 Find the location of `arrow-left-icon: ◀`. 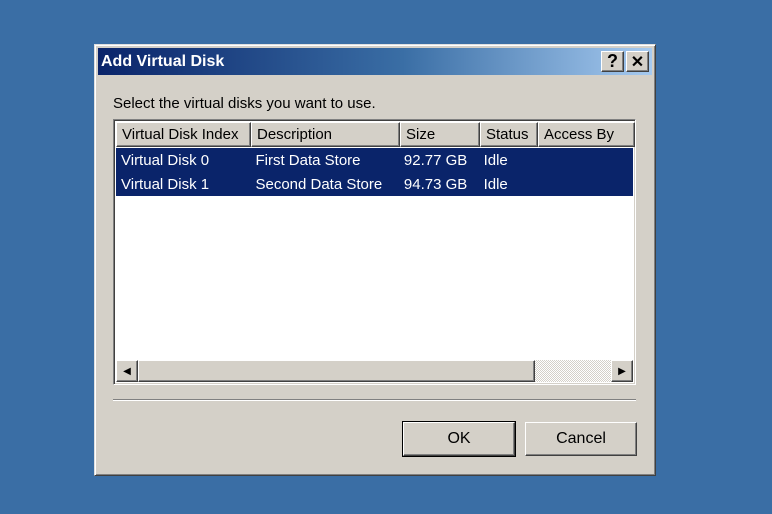

arrow-left-icon: ◀ is located at coordinates (127, 371).